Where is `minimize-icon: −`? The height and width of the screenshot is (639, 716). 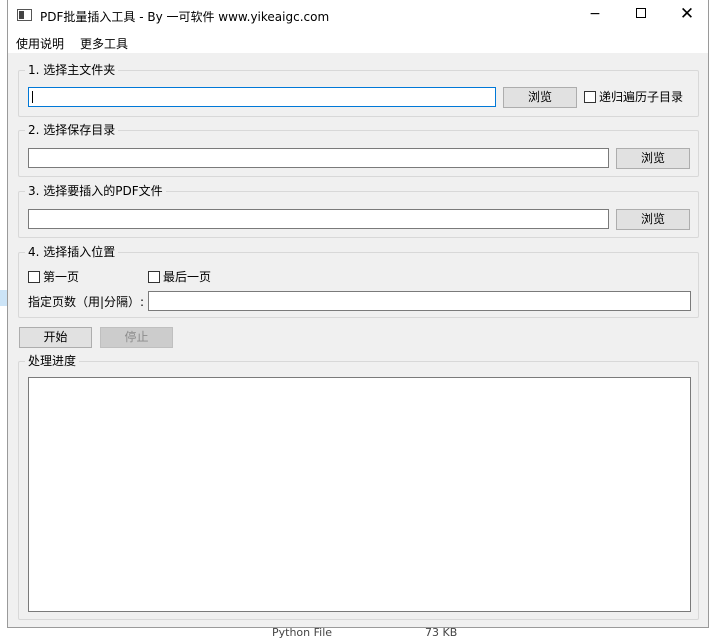
minimize-icon: − is located at coordinates (595, 14).